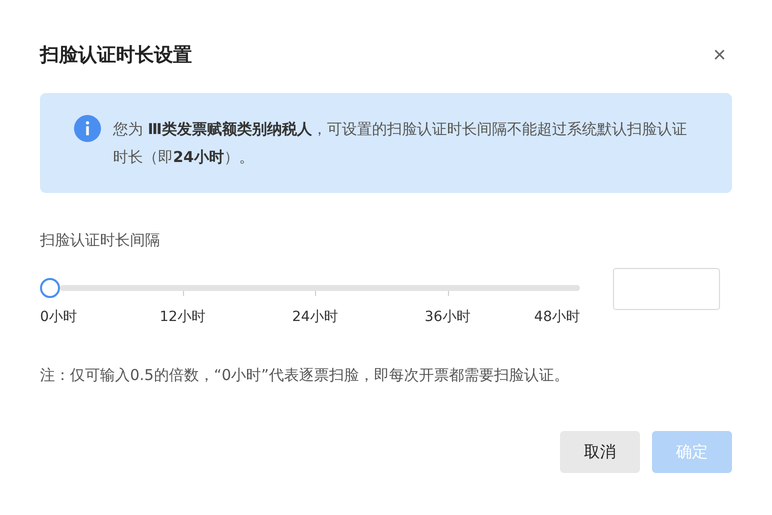 Image resolution: width=772 pixels, height=515 pixels. Describe the element at coordinates (58, 317) in the screenshot. I see `slider-mark-label: 0小时` at that location.